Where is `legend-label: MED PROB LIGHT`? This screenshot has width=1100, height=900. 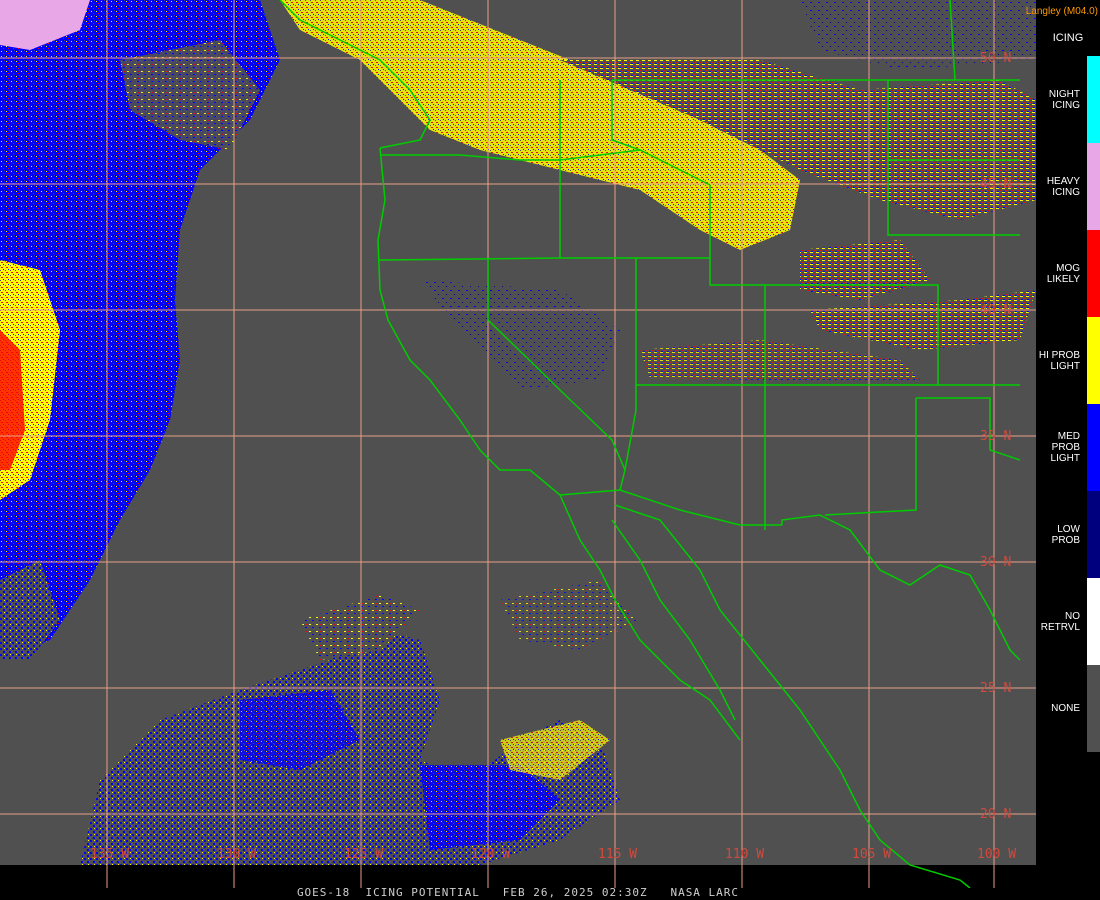
legend-label: MED PROB LIGHT is located at coordinates (1065, 447).